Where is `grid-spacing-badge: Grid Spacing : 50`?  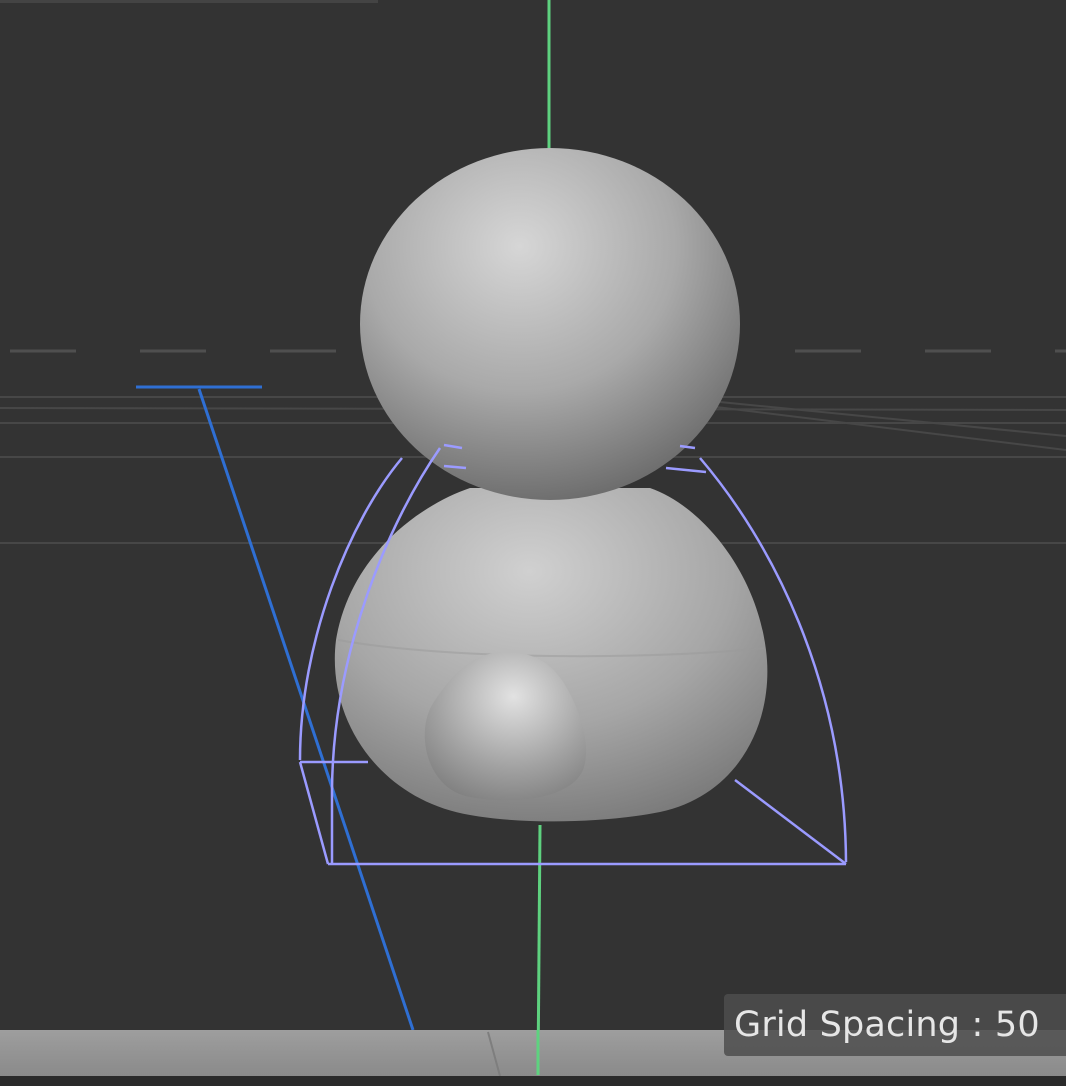 grid-spacing-badge: Grid Spacing : 50 is located at coordinates (895, 1025).